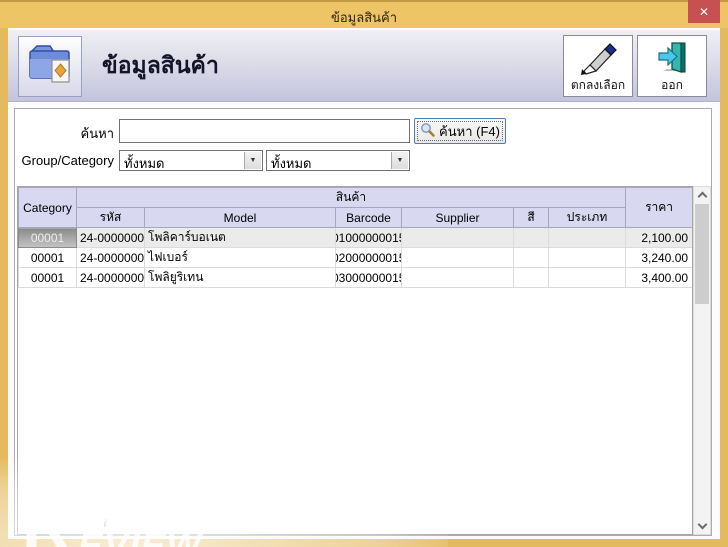  I want to click on app-icon-box, so click(50, 66).